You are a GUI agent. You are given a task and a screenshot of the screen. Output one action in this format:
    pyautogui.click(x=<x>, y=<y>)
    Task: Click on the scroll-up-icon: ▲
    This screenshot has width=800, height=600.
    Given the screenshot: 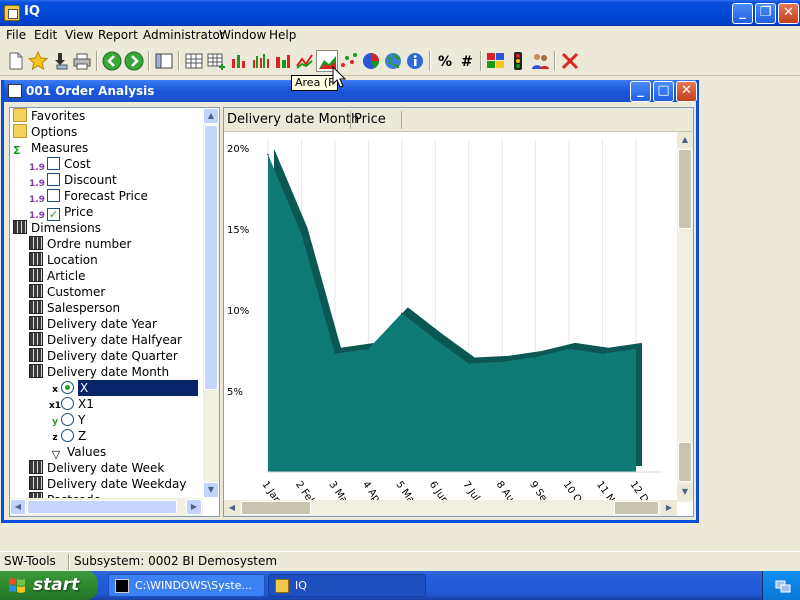 What is the action you would take?
    pyautogui.click(x=211, y=116)
    